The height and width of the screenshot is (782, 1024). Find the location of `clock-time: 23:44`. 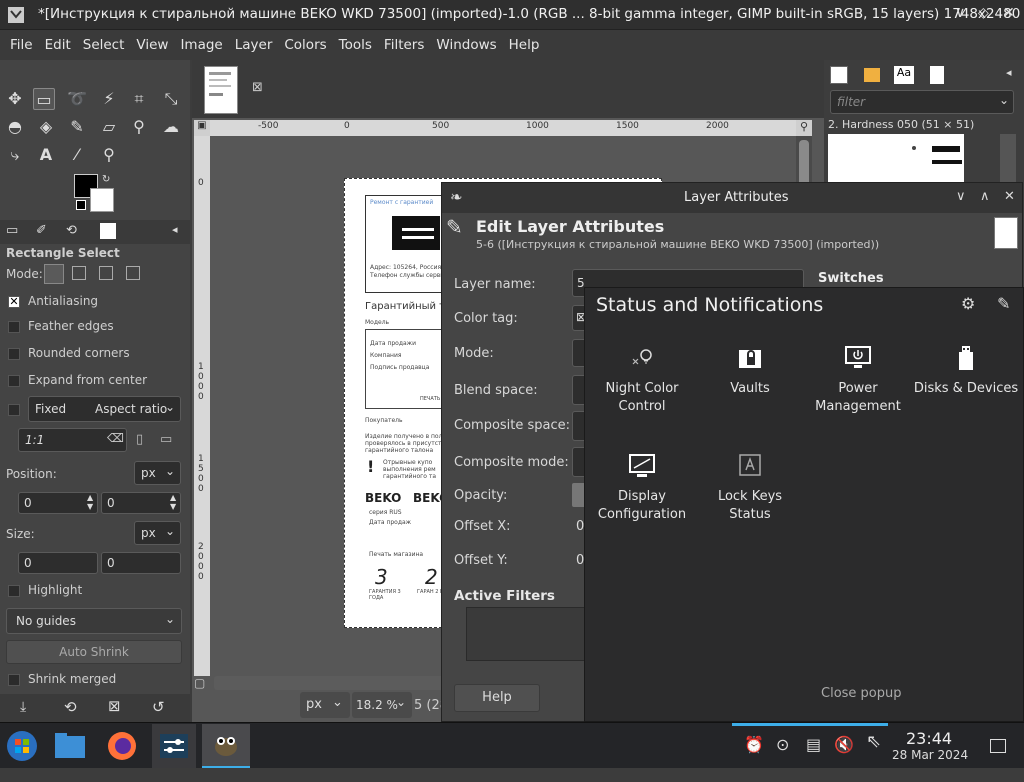

clock-time: 23:44 is located at coordinates (929, 738).